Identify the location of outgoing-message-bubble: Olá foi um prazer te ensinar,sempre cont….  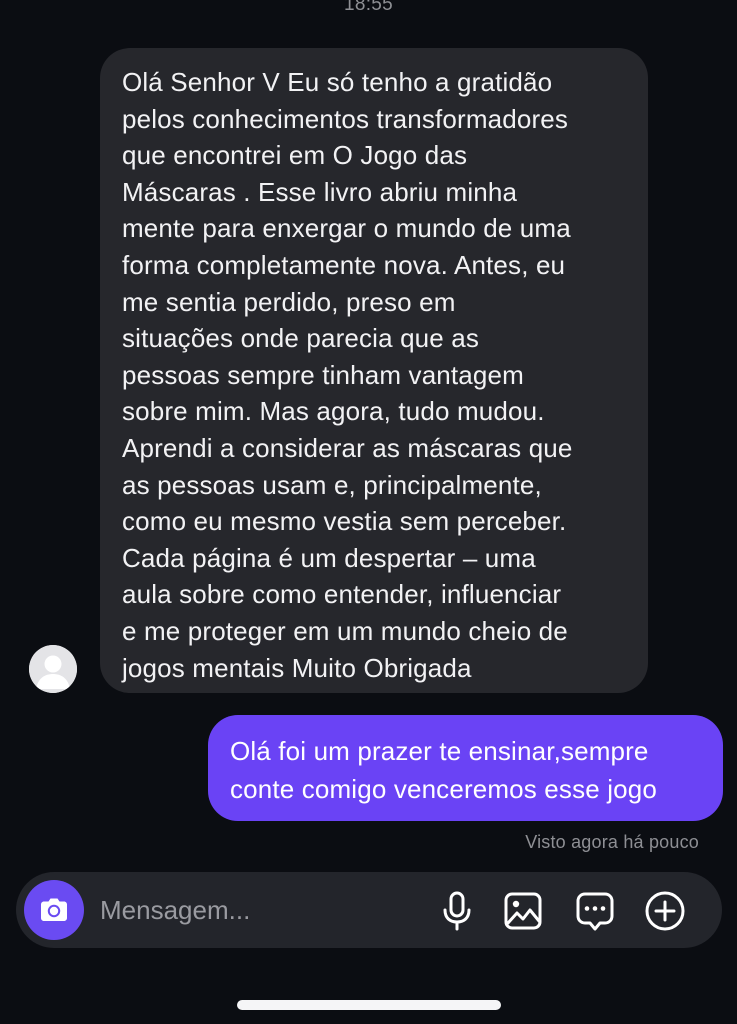
(465, 768).